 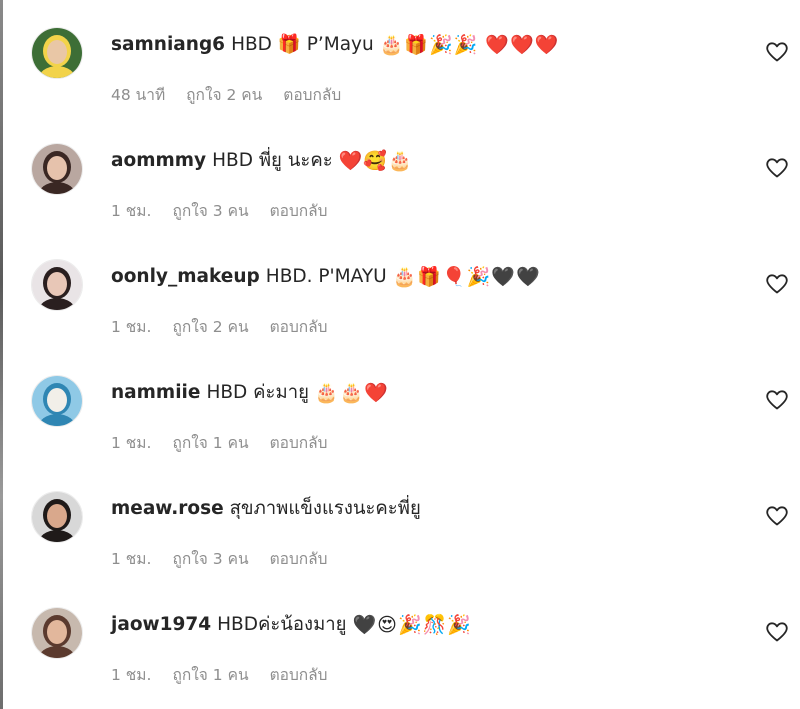 I want to click on comment-emojis: 🎂🎁🎉🎉 ❤️❤️❤️, so click(x=469, y=44).